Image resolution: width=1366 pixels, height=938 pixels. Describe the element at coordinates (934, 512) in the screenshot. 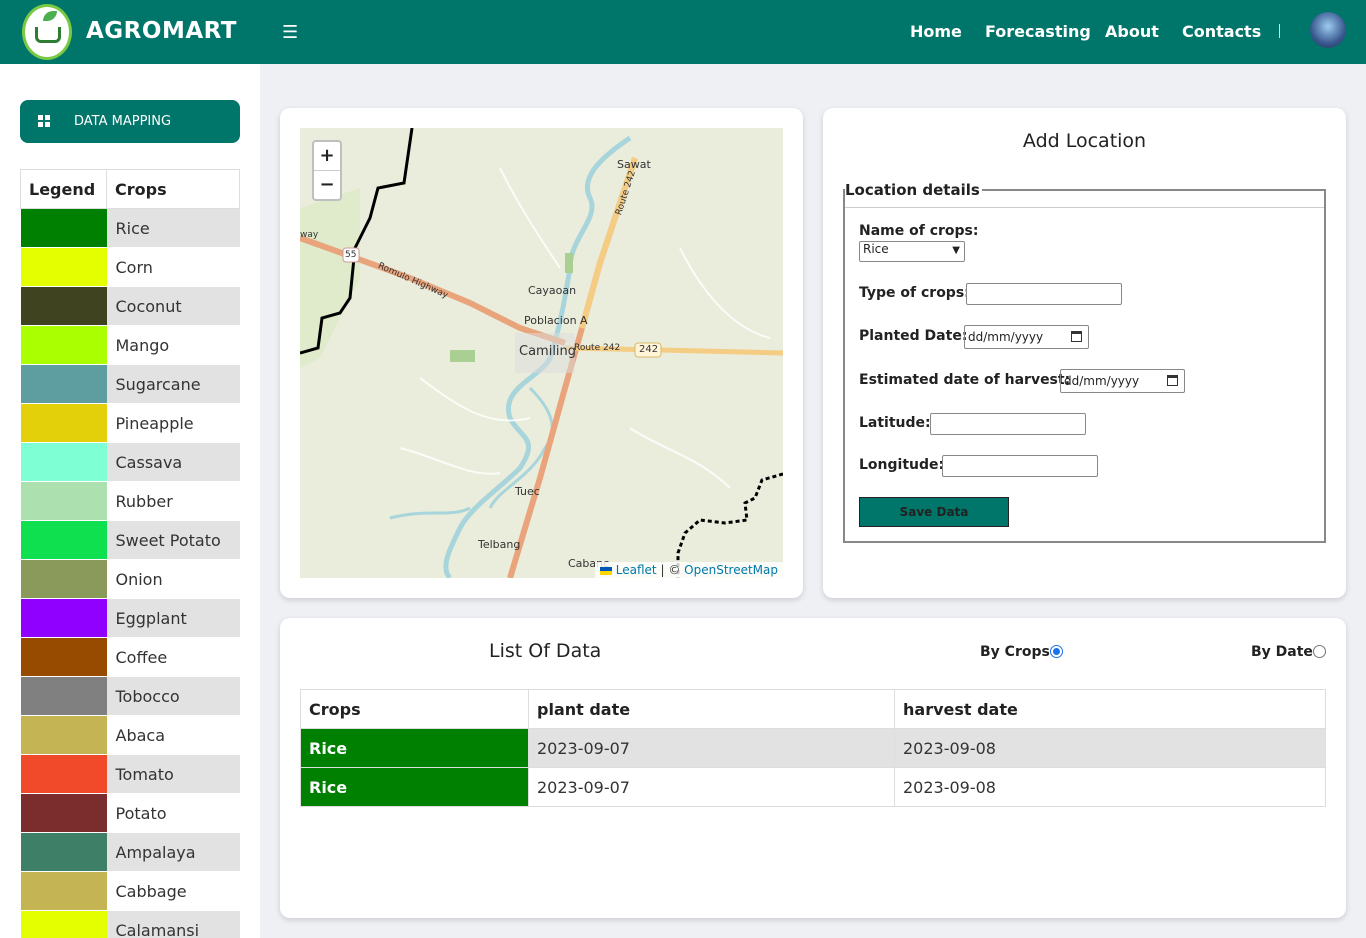

I see `save-data-button: Save Data` at that location.